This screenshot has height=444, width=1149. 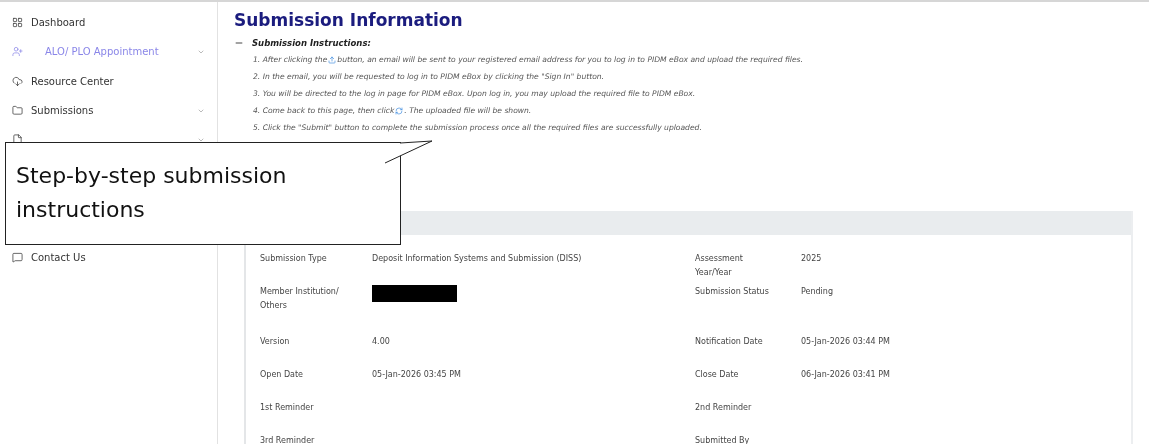 I want to click on field-label: 2nd Reminder, so click(x=724, y=408).